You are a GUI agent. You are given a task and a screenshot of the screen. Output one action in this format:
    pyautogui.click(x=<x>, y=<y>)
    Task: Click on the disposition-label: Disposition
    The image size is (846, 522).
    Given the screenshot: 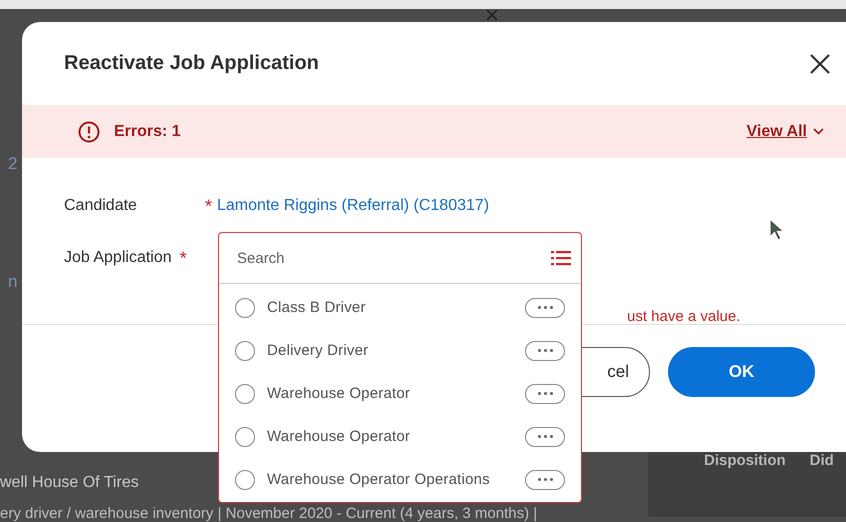 What is the action you would take?
    pyautogui.click(x=745, y=460)
    